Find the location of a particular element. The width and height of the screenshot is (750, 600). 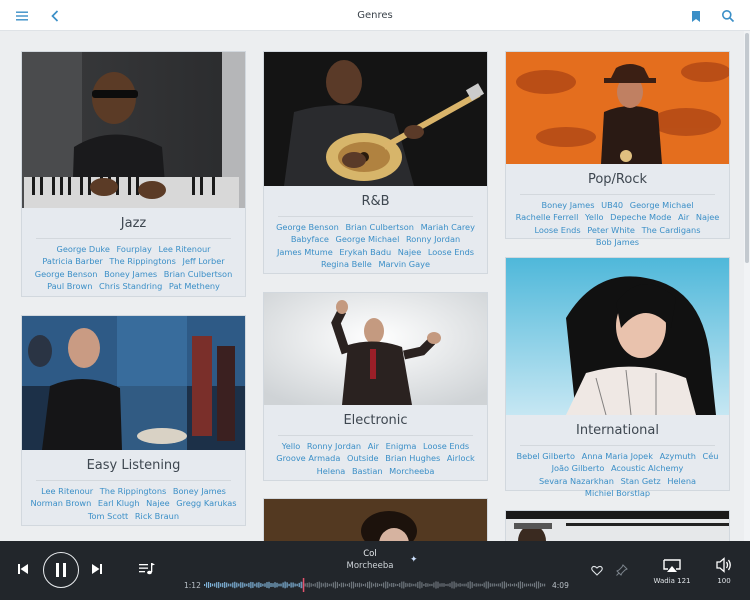

artist-link: Céu is located at coordinates (711, 456).